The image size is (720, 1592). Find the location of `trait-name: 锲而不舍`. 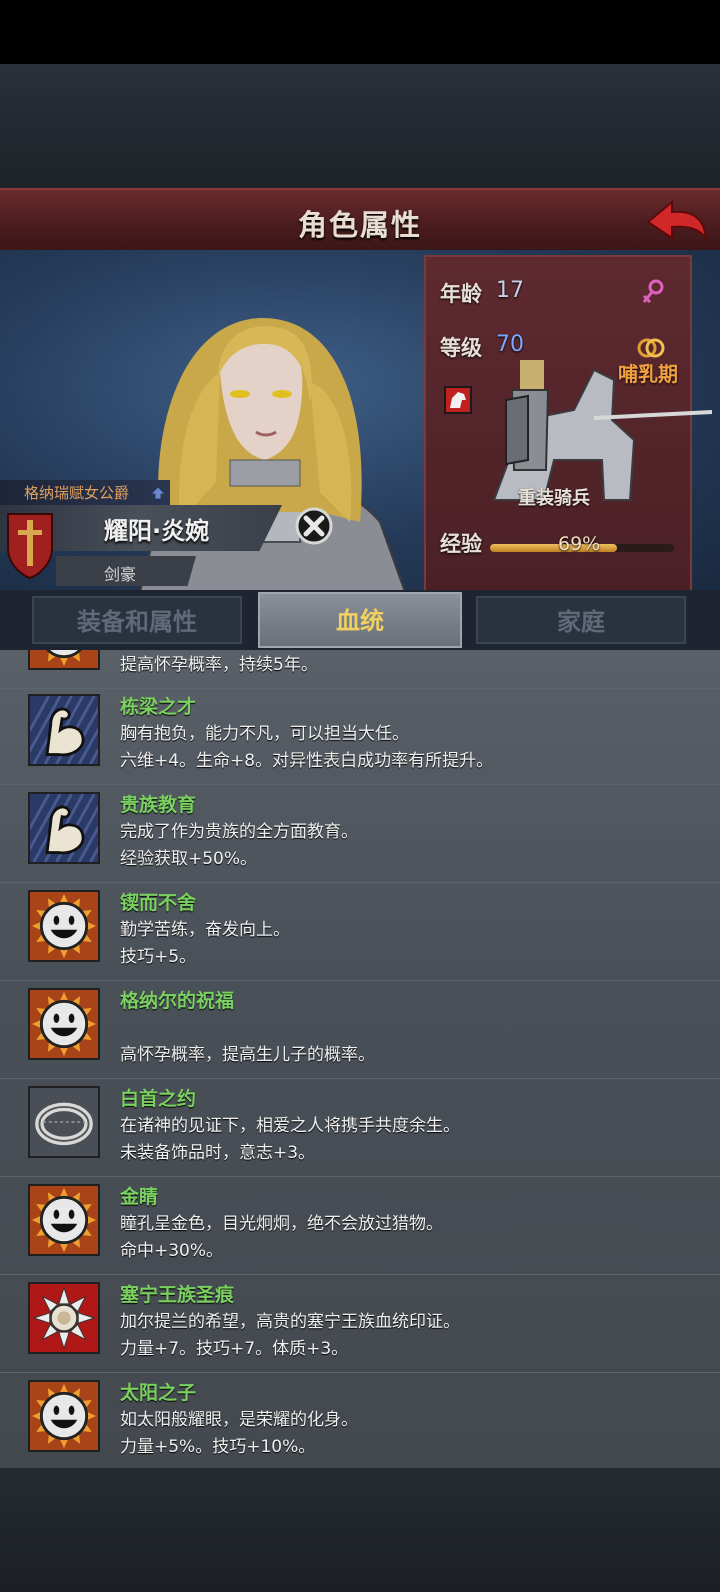

trait-name: 锲而不舍 is located at coordinates (158, 903).